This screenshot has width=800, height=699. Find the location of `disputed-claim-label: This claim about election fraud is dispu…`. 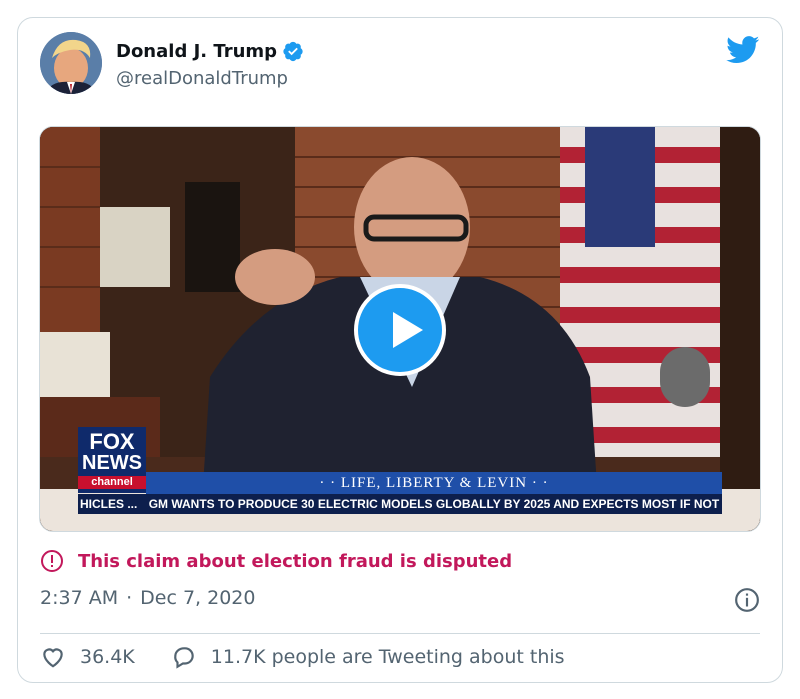

disputed-claim-label: This claim about election fraud is dispu… is located at coordinates (276, 561).